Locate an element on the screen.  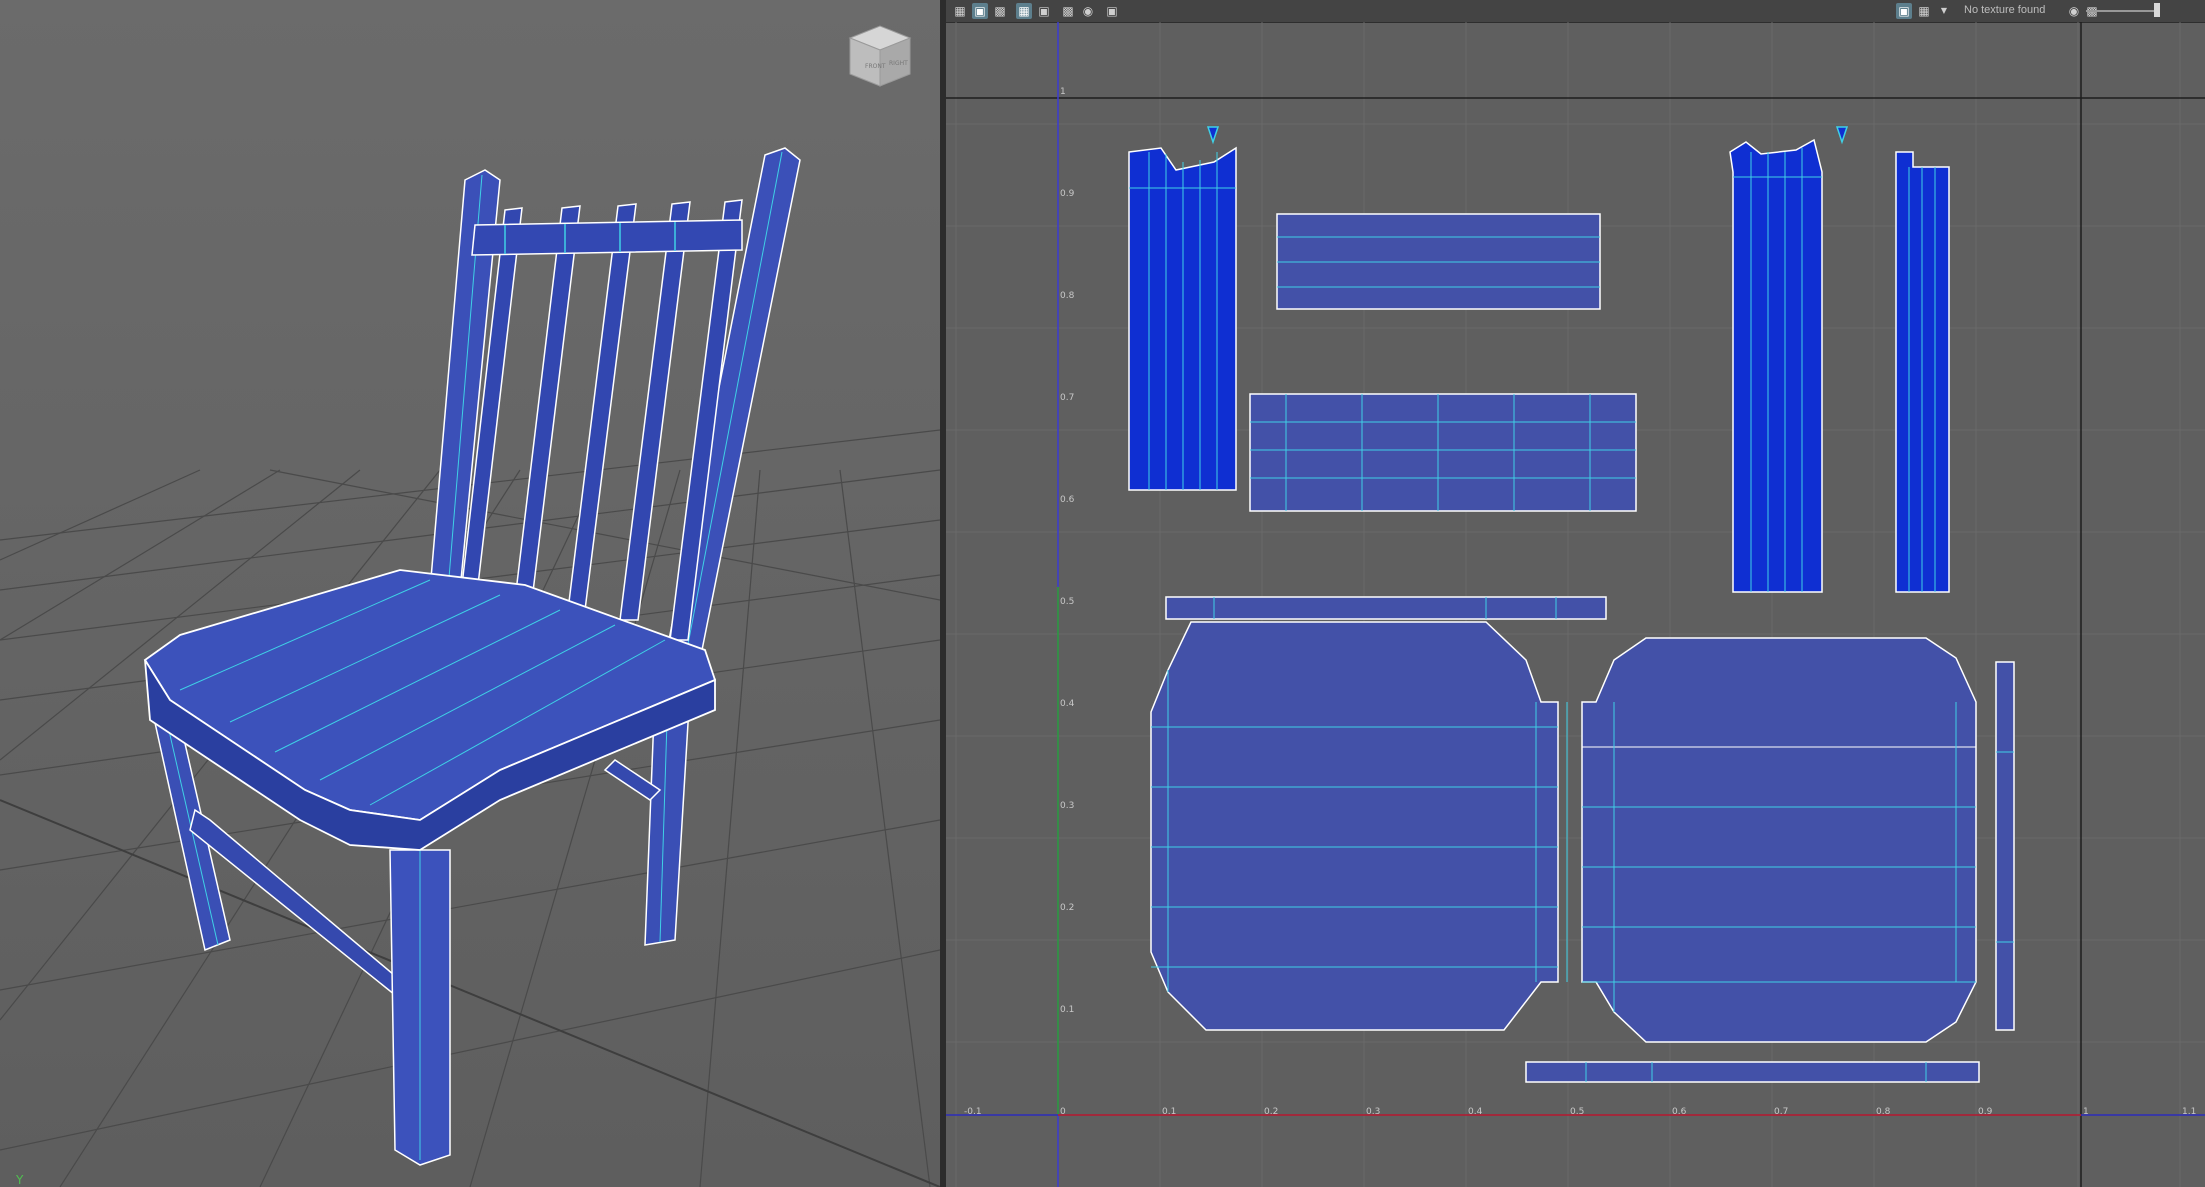
v-tick: 0.7 is located at coordinates (1067, 398).